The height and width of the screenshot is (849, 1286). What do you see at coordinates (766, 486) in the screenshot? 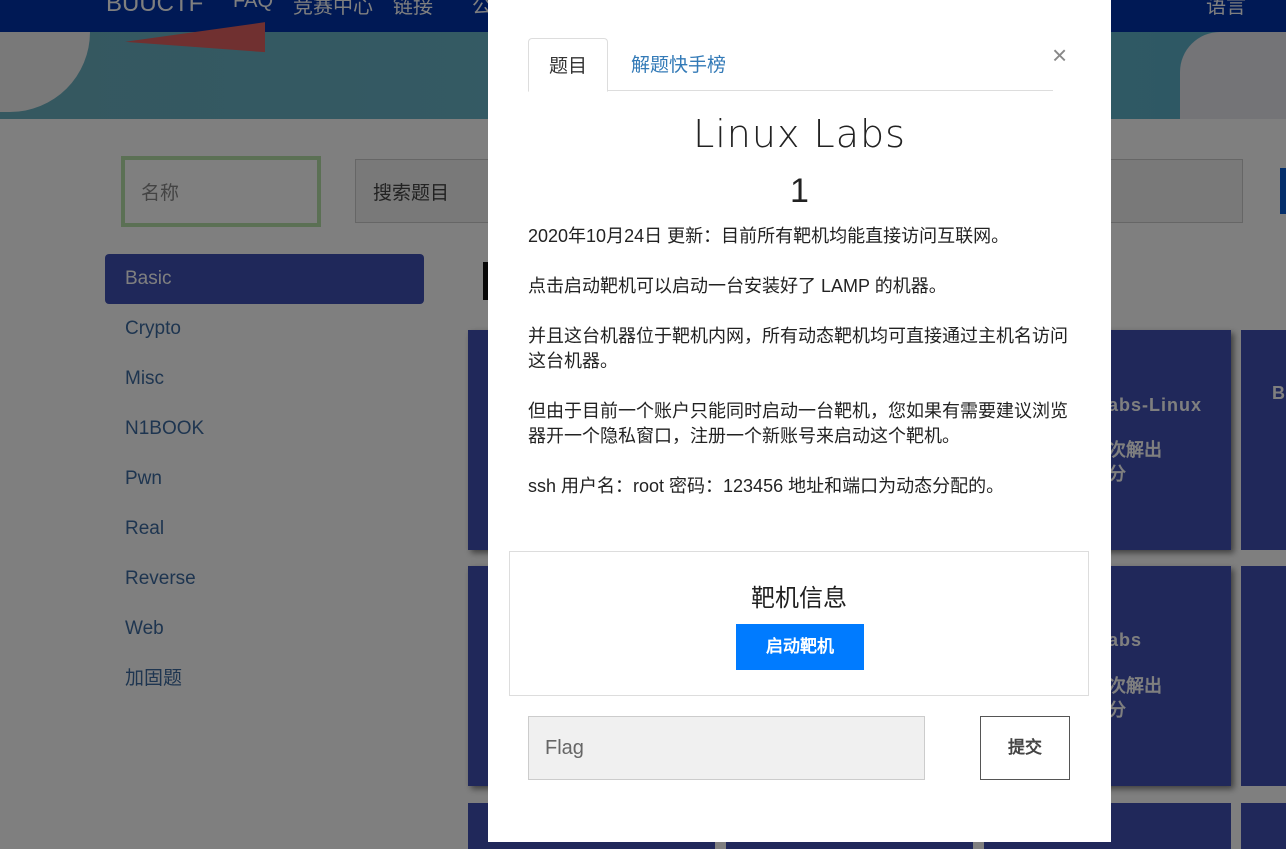
I see `description-paragraph: ssh 用户名：root 密码：123456 地址和端口为动态分配的。` at bounding box center [766, 486].